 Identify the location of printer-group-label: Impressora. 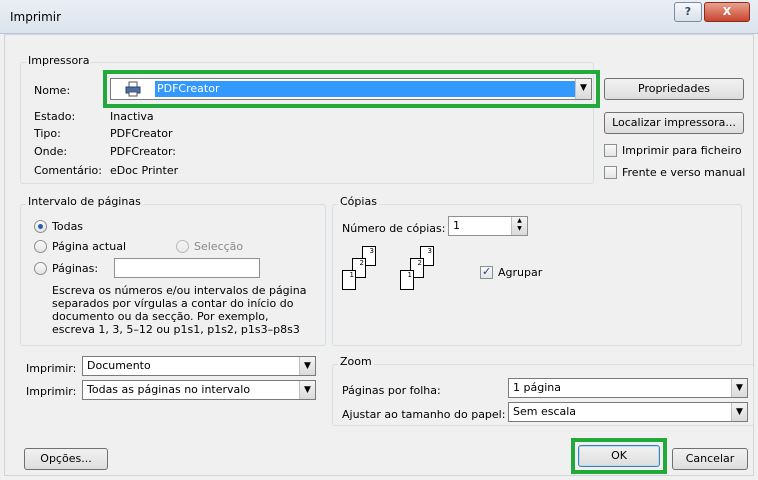
(59, 60).